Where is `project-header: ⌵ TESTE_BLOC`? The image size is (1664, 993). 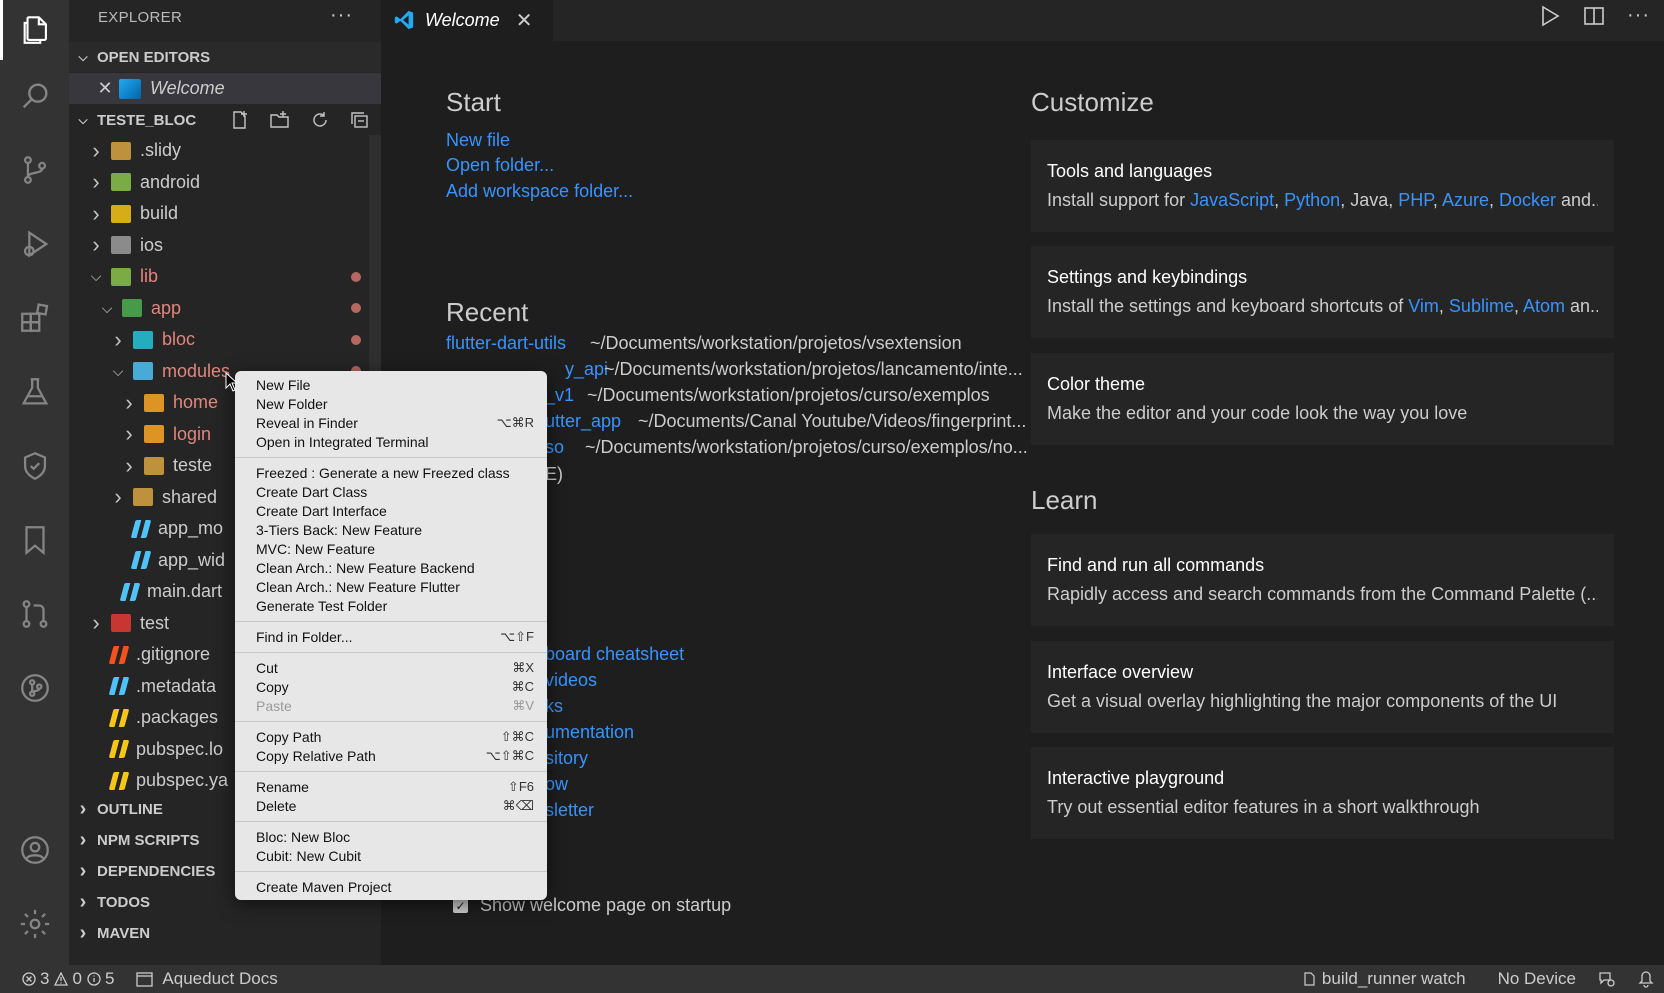
project-header: ⌵ TESTE_BLOC is located at coordinates (225, 120).